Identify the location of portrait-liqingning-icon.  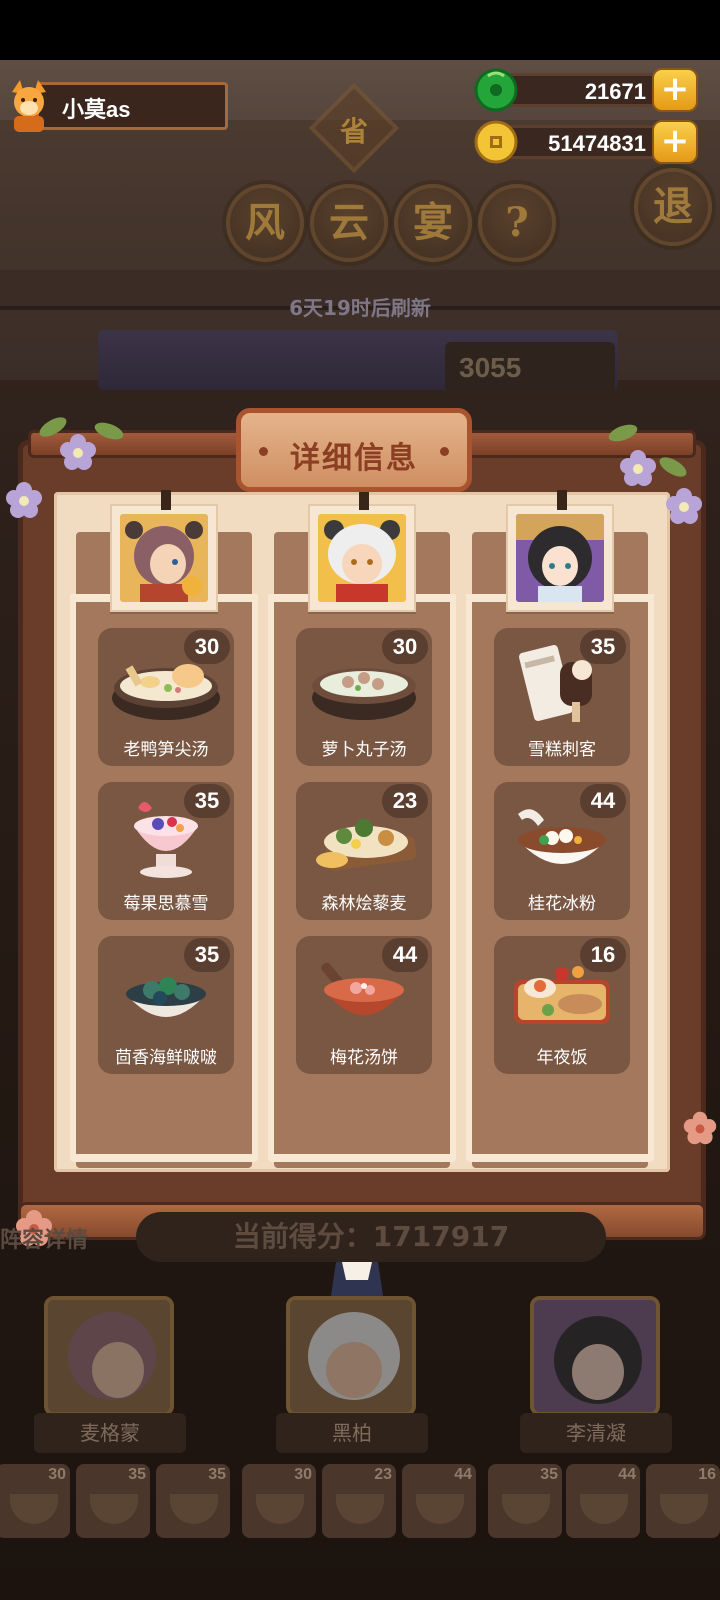
(560, 558).